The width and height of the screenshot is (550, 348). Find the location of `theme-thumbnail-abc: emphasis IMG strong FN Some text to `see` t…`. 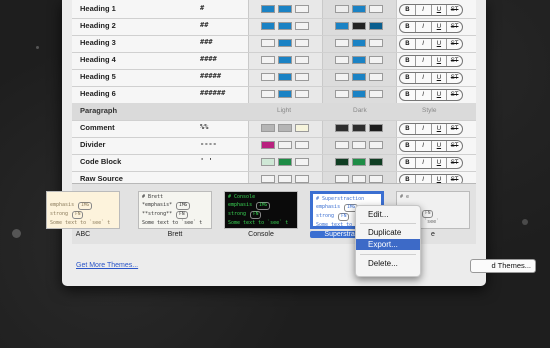

theme-thumbnail-abc: emphasis IMG strong FN Some text to `see` t… is located at coordinates (83, 214).